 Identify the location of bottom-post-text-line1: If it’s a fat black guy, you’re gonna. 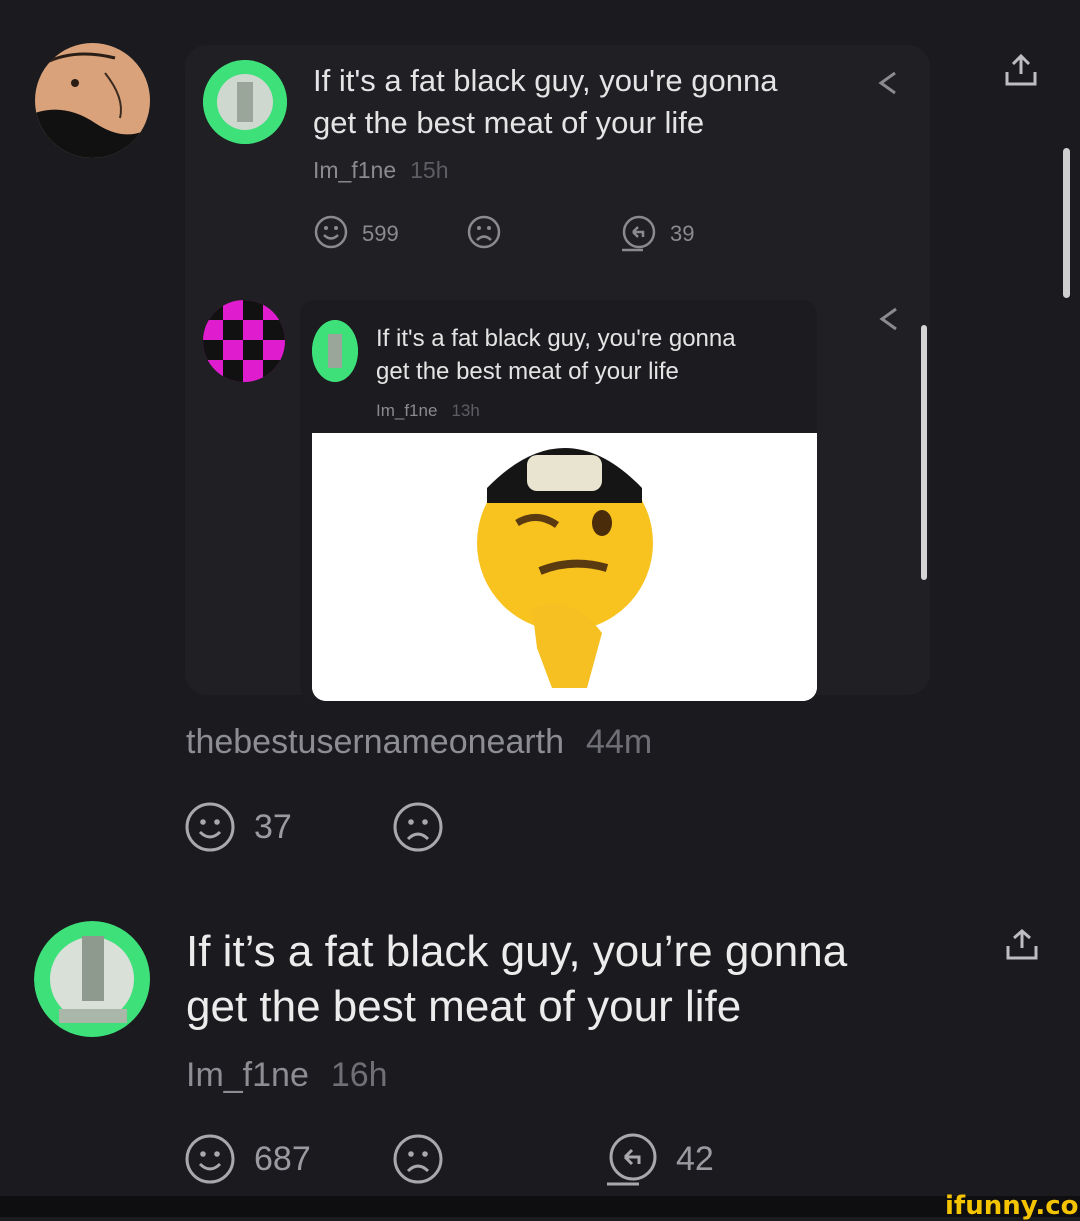
(517, 951).